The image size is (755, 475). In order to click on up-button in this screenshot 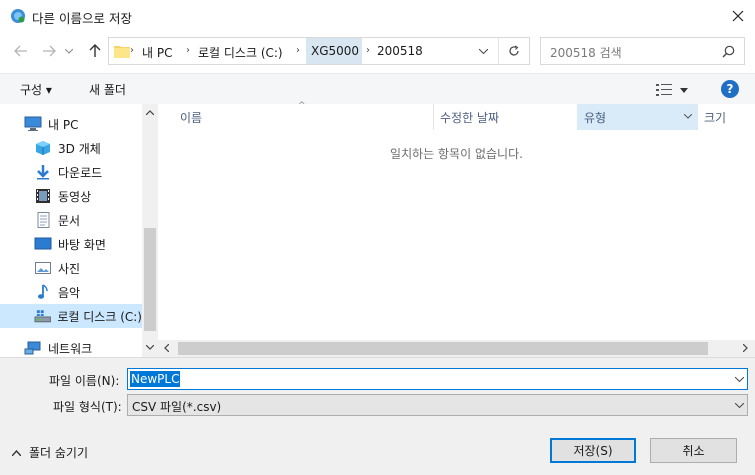, I will do `click(95, 51)`.